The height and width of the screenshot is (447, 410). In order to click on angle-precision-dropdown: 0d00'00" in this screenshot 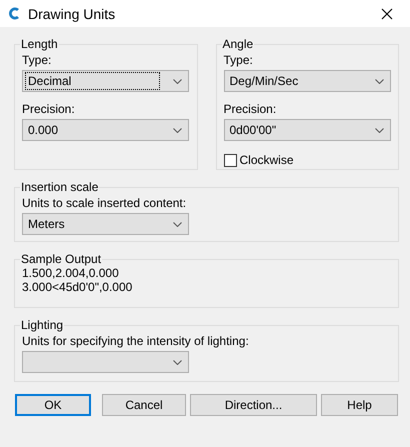, I will do `click(307, 130)`.